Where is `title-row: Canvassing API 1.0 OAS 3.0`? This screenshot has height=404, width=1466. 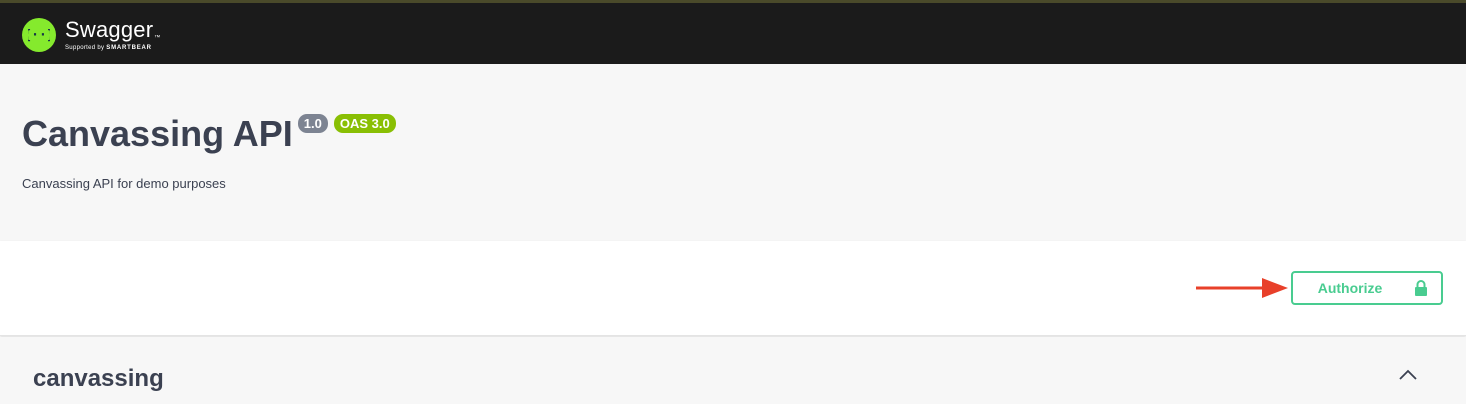
title-row: Canvassing API 1.0 OAS 3.0 is located at coordinates (209, 134).